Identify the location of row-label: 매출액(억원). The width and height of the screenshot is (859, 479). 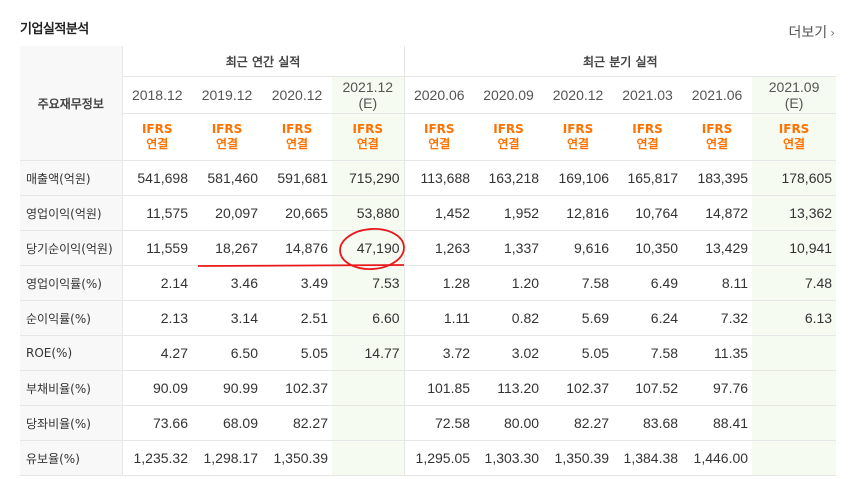
(71, 178).